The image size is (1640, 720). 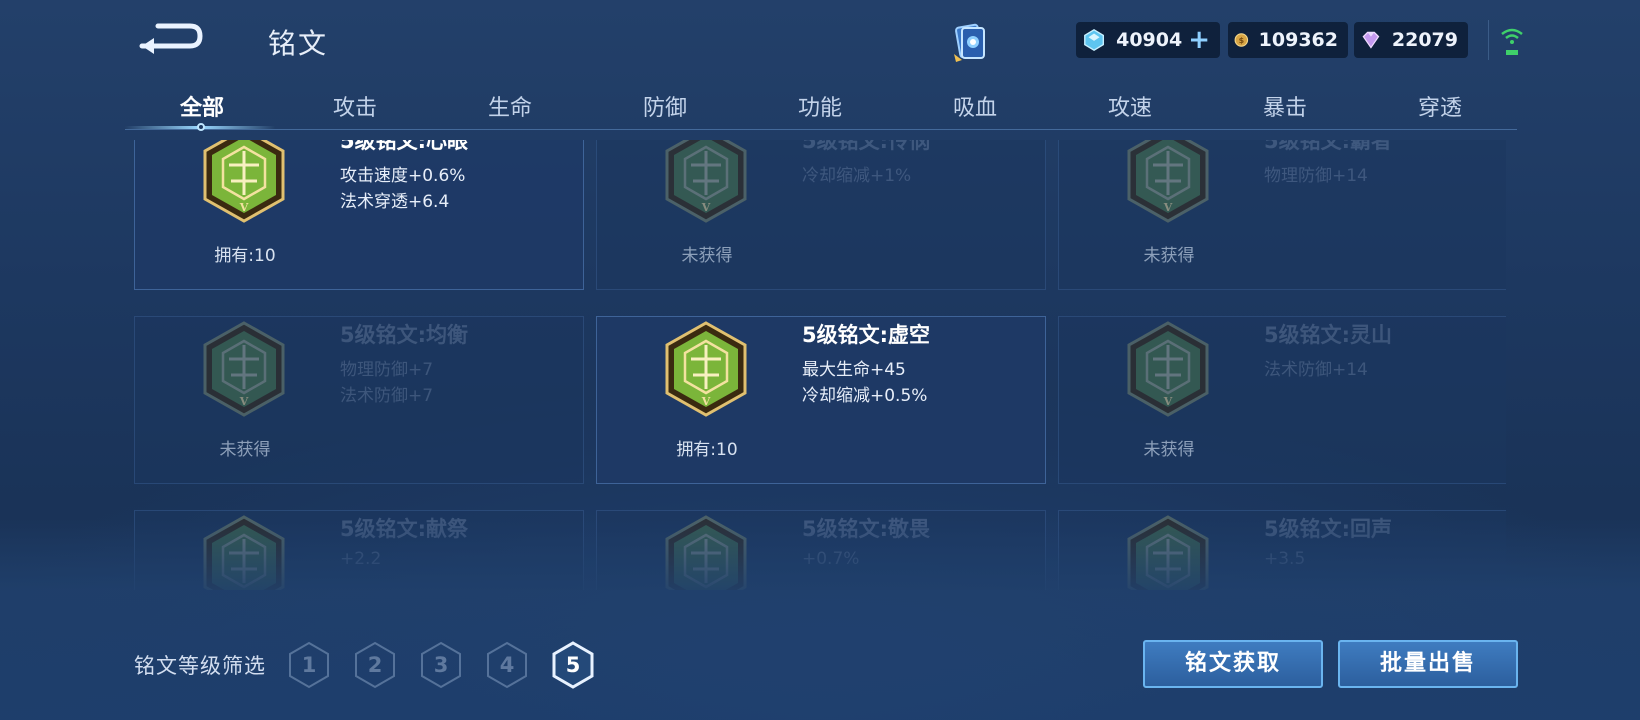 What do you see at coordinates (404, 529) in the screenshot?
I see `rune-name: 5级铭文:献祭` at bounding box center [404, 529].